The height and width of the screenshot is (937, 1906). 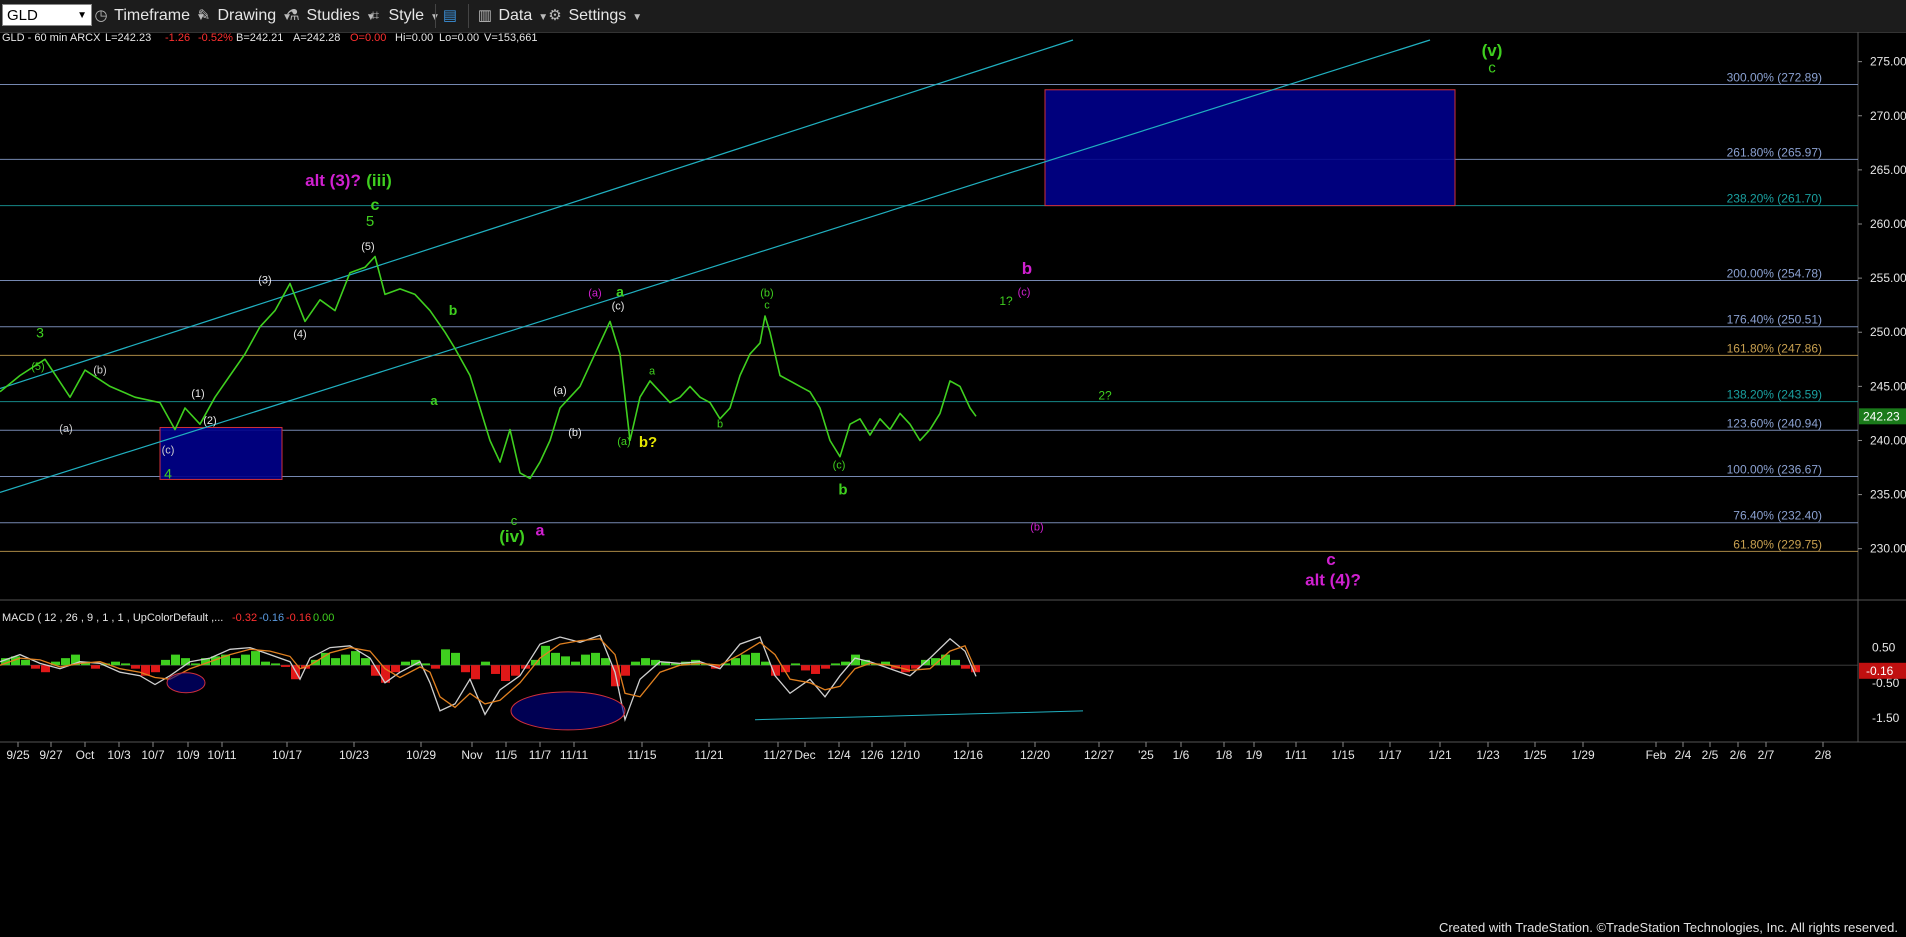 What do you see at coordinates (128, 38) in the screenshot?
I see `last-price: L=242.23` at bounding box center [128, 38].